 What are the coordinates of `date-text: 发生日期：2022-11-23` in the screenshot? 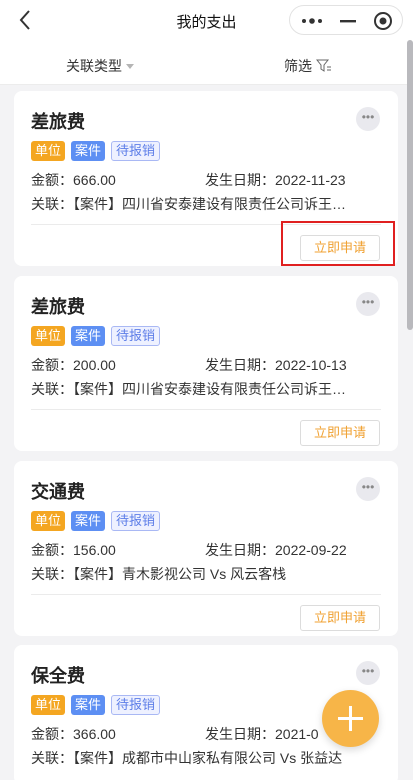 It's located at (275, 180).